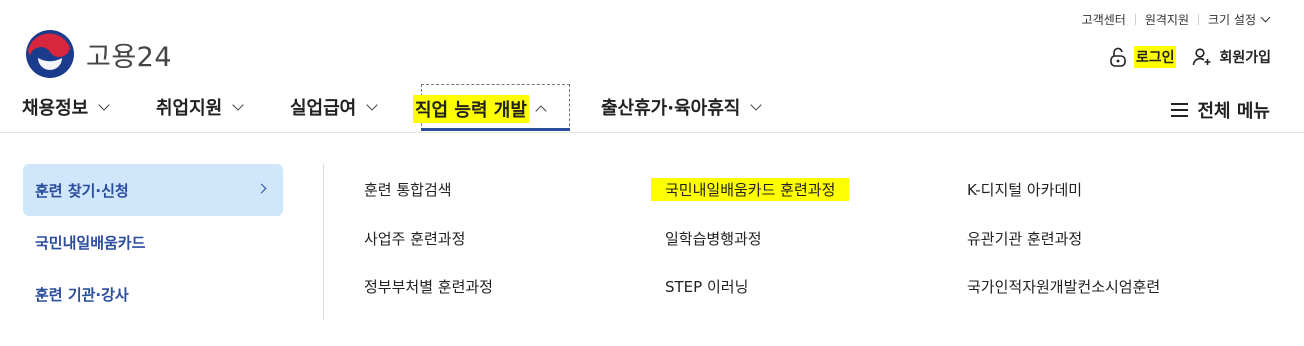  Describe the element at coordinates (408, 189) in the screenshot. I see `submenu-link: 훈련 통합검색` at that location.